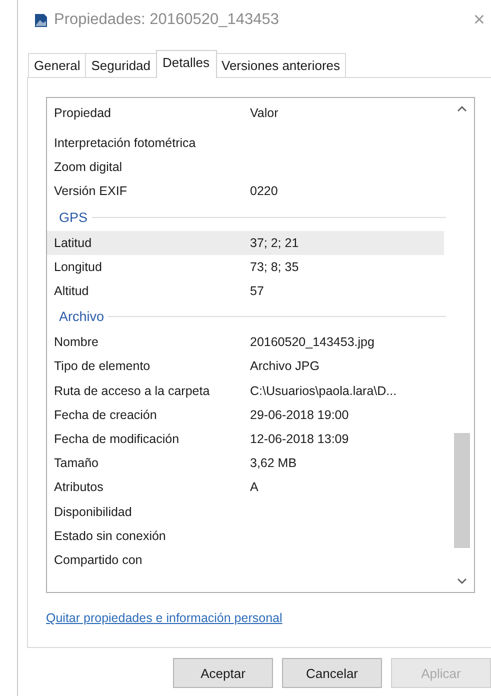 The image size is (491, 696). I want to click on column-header: Propiedad, so click(152, 113).